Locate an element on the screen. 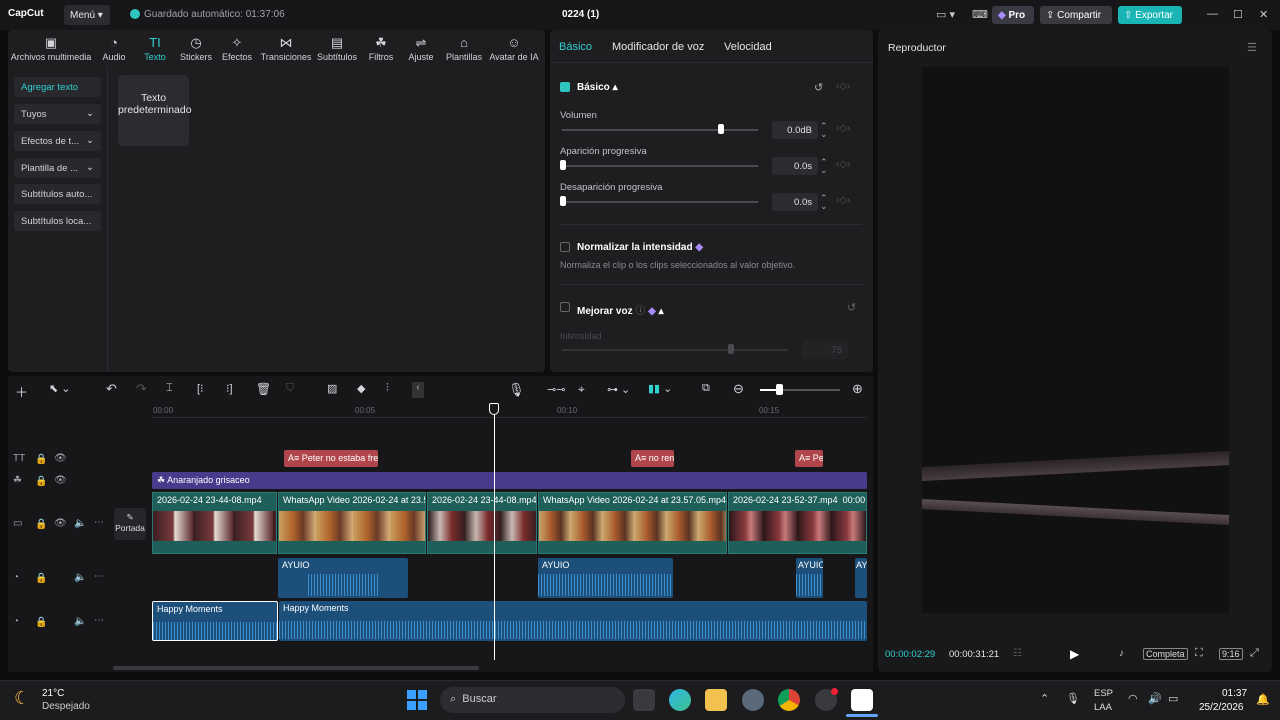 The height and width of the screenshot is (720, 1280). keyboard-icon: ⌨ is located at coordinates (980, 14).